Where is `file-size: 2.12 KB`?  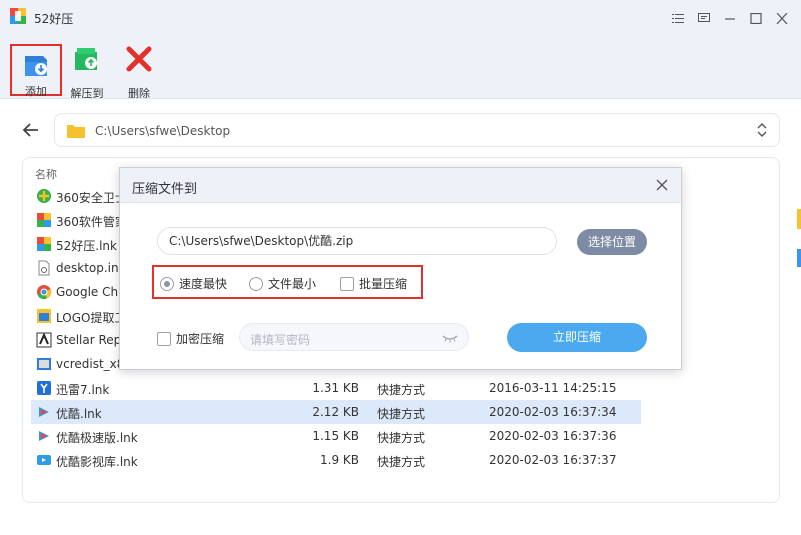
file-size: 2.12 KB is located at coordinates (335, 412).